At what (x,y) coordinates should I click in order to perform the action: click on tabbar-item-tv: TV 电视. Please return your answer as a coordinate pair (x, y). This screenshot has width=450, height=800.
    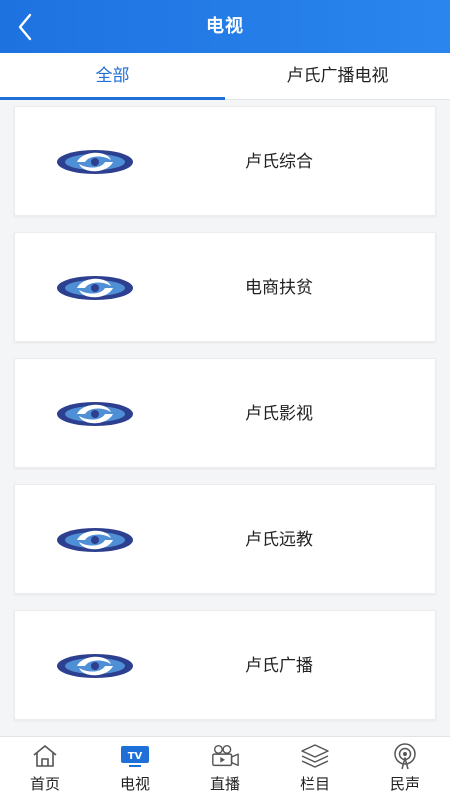
    Looking at the image, I should click on (135, 768).